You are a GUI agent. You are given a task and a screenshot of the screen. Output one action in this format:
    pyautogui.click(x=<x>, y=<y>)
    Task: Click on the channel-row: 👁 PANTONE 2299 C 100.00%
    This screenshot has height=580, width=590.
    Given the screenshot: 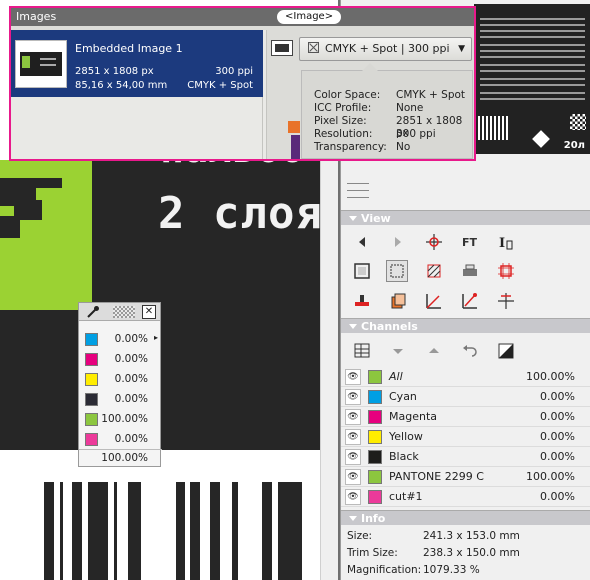 What is the action you would take?
    pyautogui.click(x=465, y=477)
    